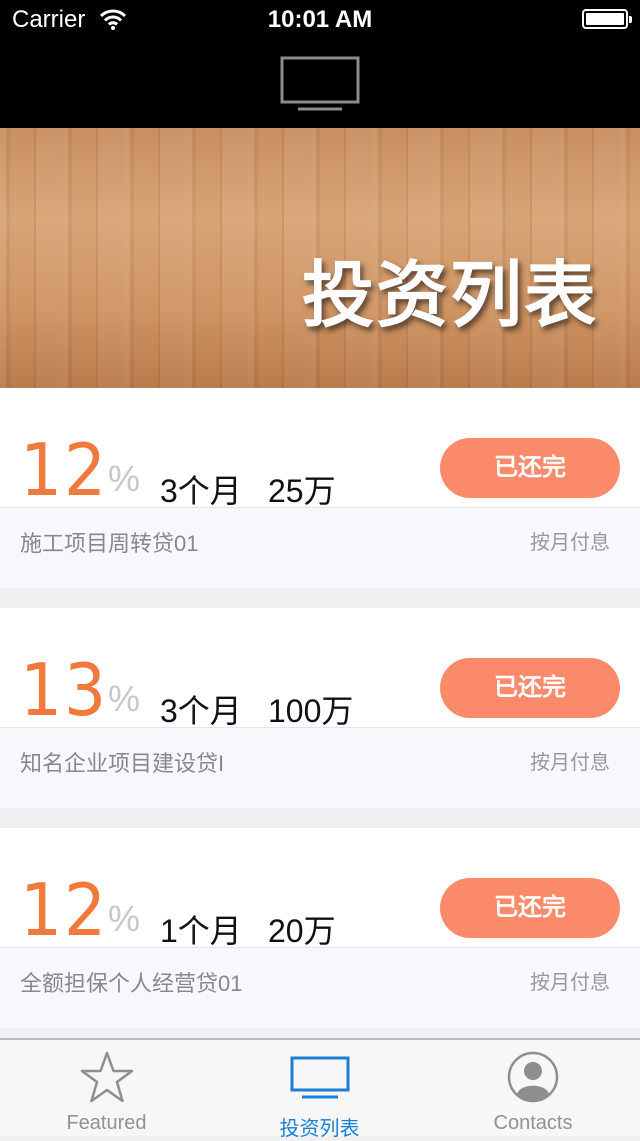 The height and width of the screenshot is (1141, 640). What do you see at coordinates (320, 547) in the screenshot?
I see `item-details: 施工项目周转贷01 按月付息` at bounding box center [320, 547].